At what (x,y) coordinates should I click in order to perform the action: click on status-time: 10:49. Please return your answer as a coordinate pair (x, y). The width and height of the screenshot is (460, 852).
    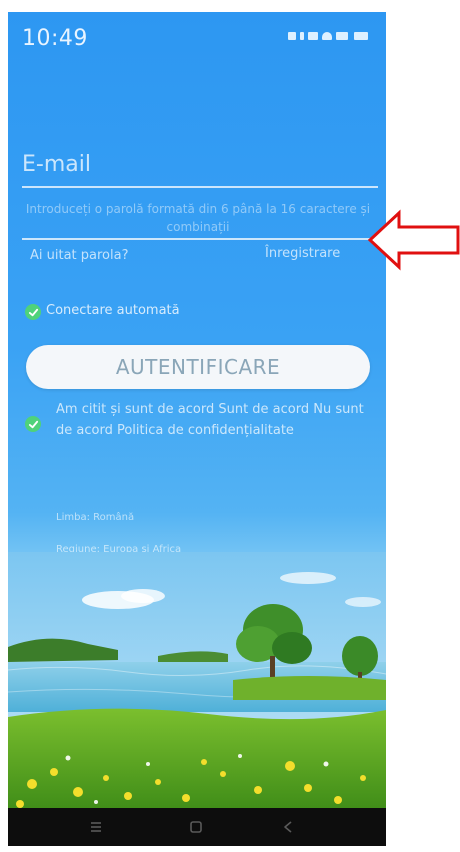
    Looking at the image, I should click on (55, 38).